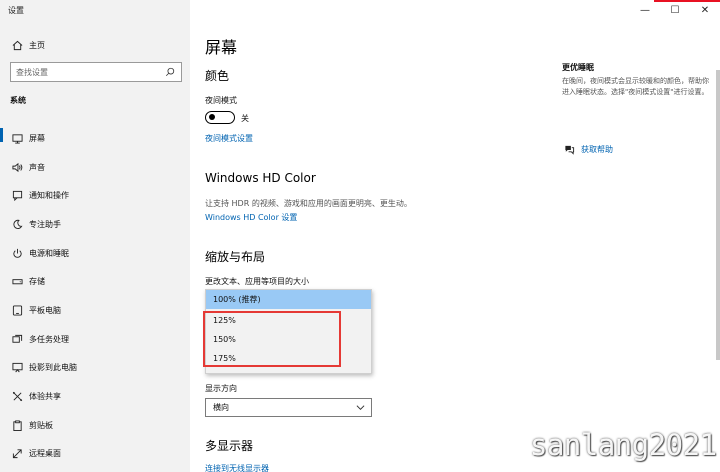 This screenshot has width=720, height=472. What do you see at coordinates (53, 368) in the screenshot?
I see `sidebar-item-label: 投影到此电脑` at bounding box center [53, 368].